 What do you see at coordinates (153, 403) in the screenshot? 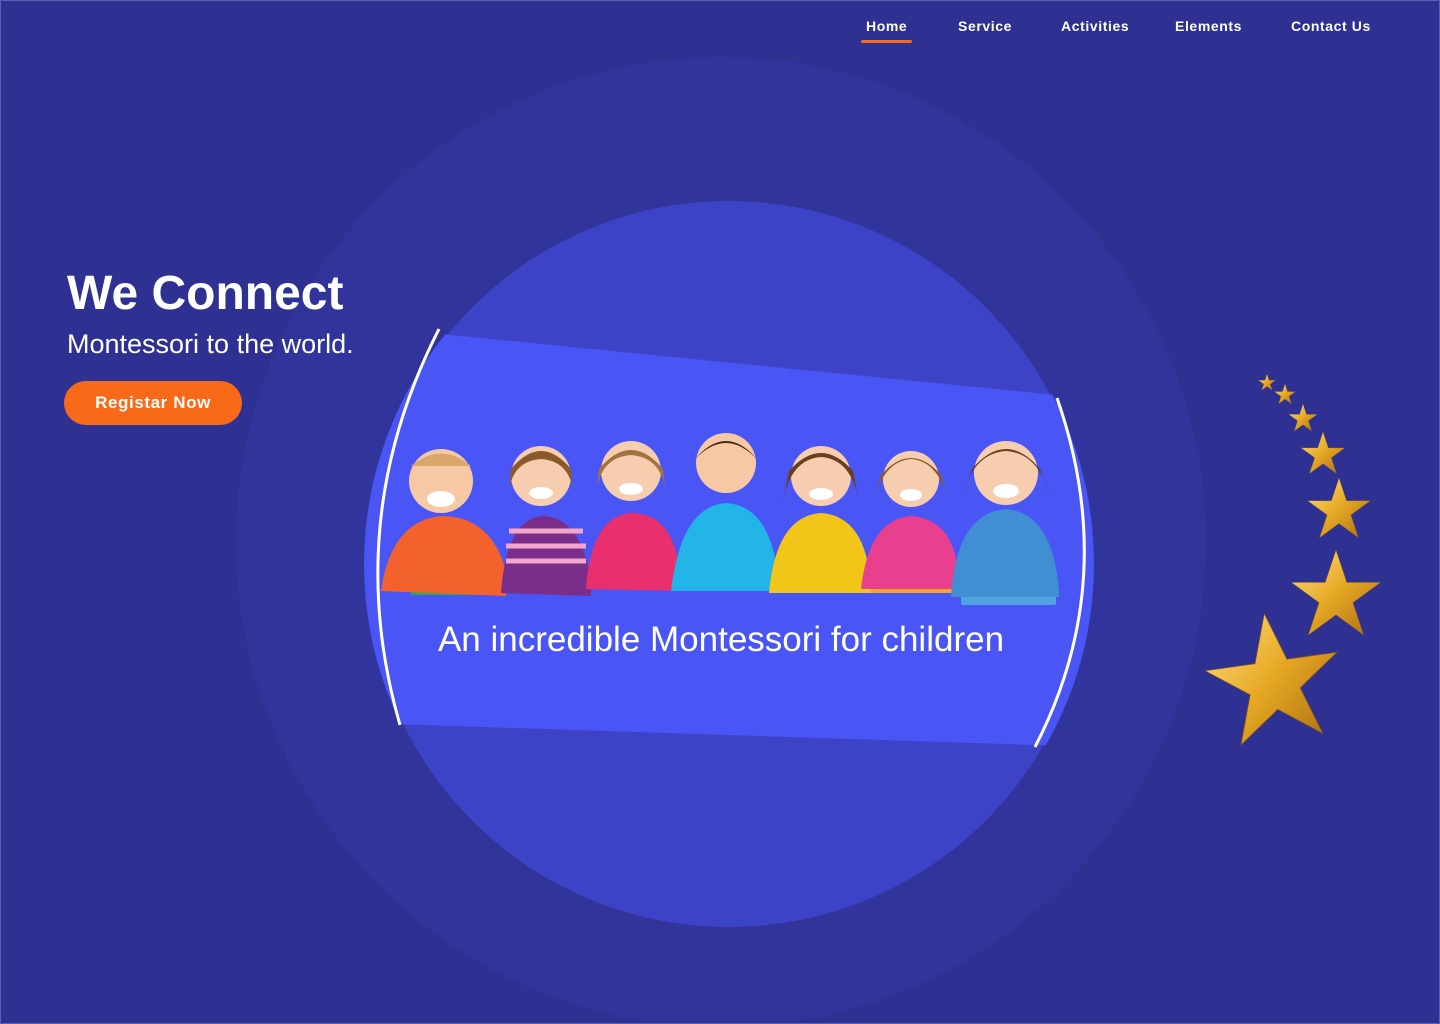
I see `register-now-button: Registar Now` at bounding box center [153, 403].